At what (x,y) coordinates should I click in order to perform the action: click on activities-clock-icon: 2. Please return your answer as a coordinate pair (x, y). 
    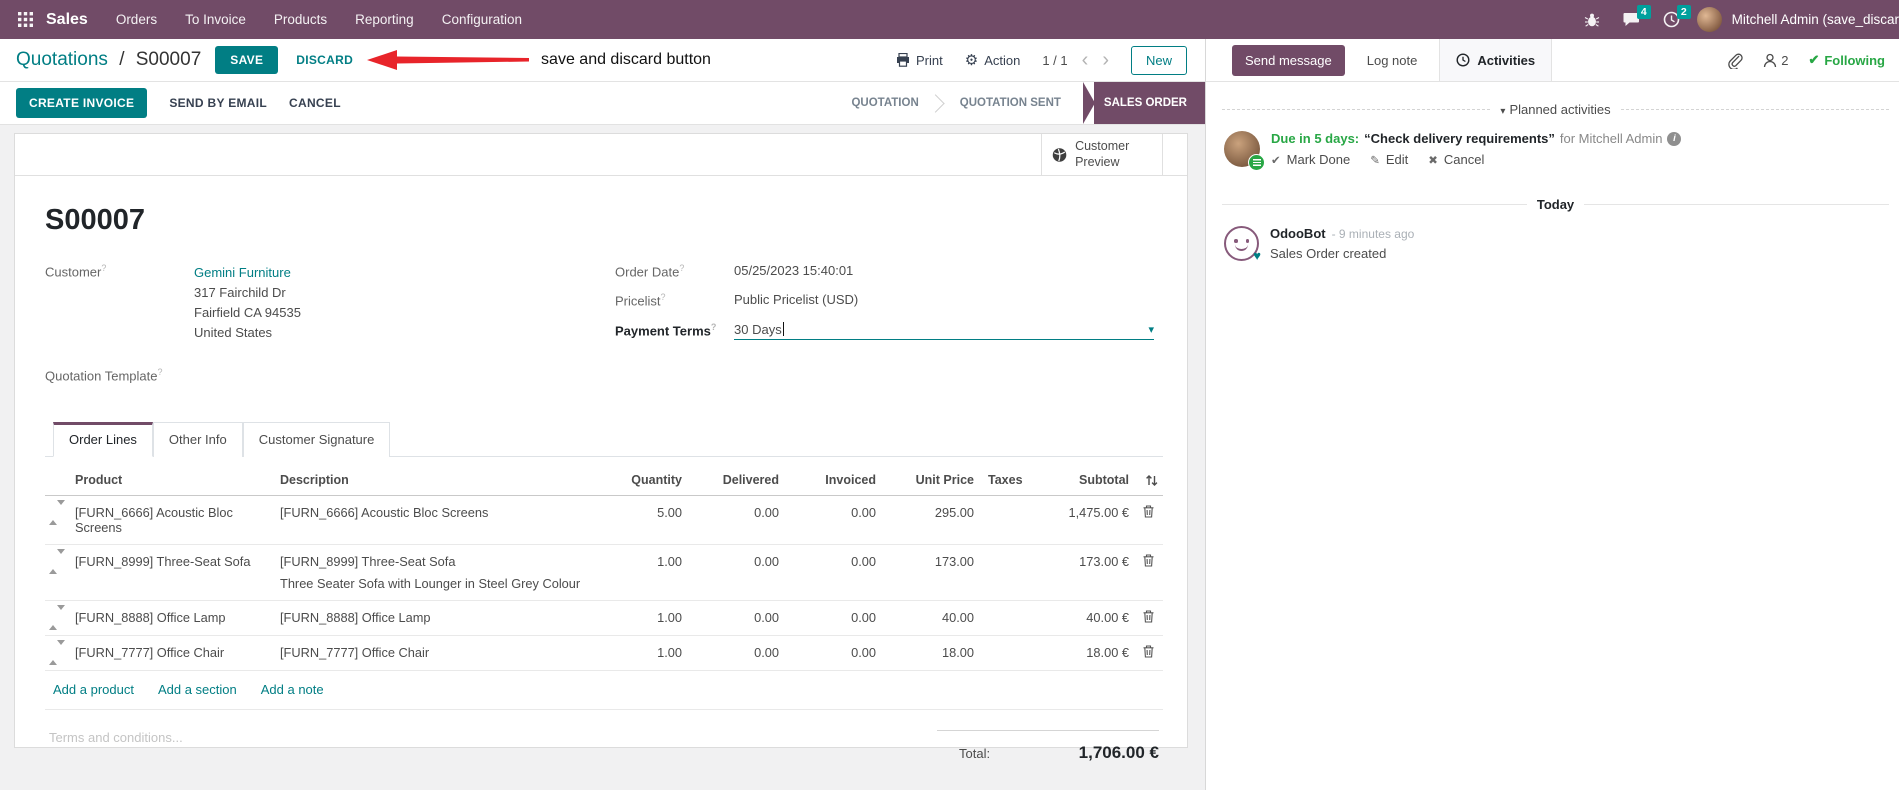
    Looking at the image, I should click on (1674, 18).